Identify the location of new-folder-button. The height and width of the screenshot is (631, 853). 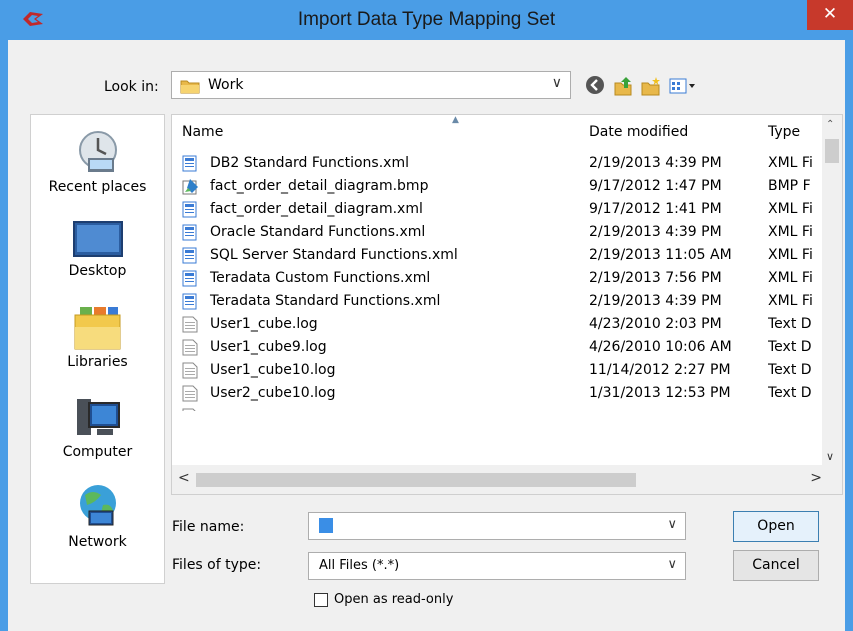
(651, 86).